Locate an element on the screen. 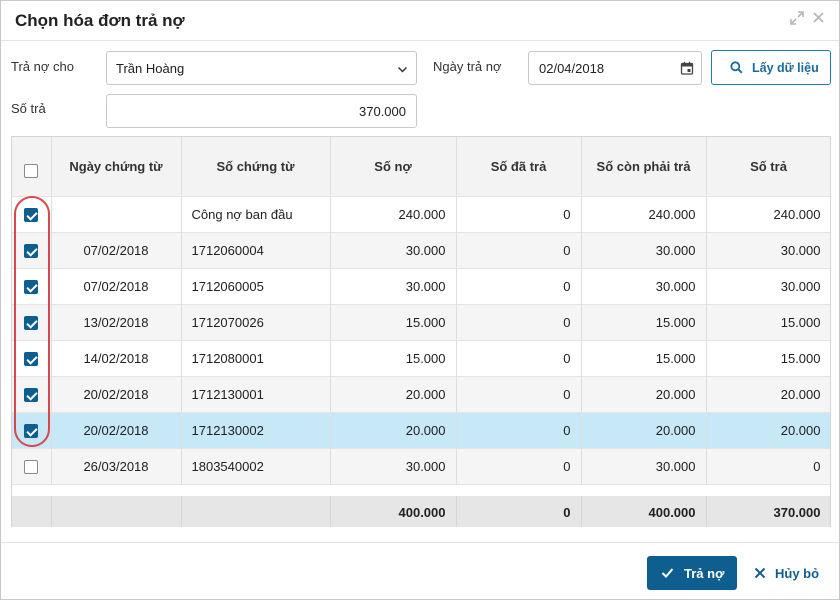 This screenshot has height=600, width=840. table-row: 13/02/2018 1712070026 15.000 0 15.000 15.000 is located at coordinates (421, 322).